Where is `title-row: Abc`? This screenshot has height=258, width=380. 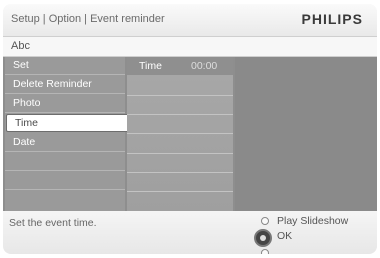
title-row: Abc is located at coordinates (190, 46).